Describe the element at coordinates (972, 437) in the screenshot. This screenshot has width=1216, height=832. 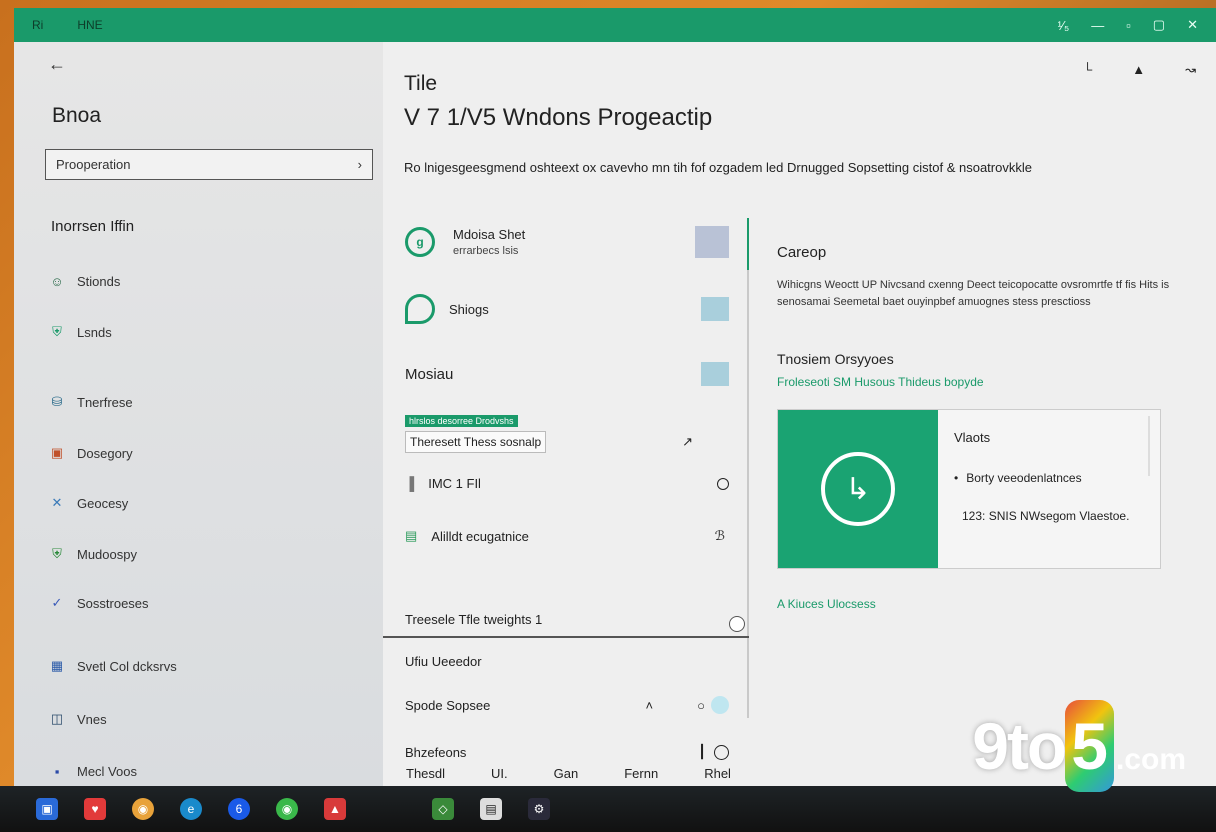
I see `card-title: Vlaots` at that location.